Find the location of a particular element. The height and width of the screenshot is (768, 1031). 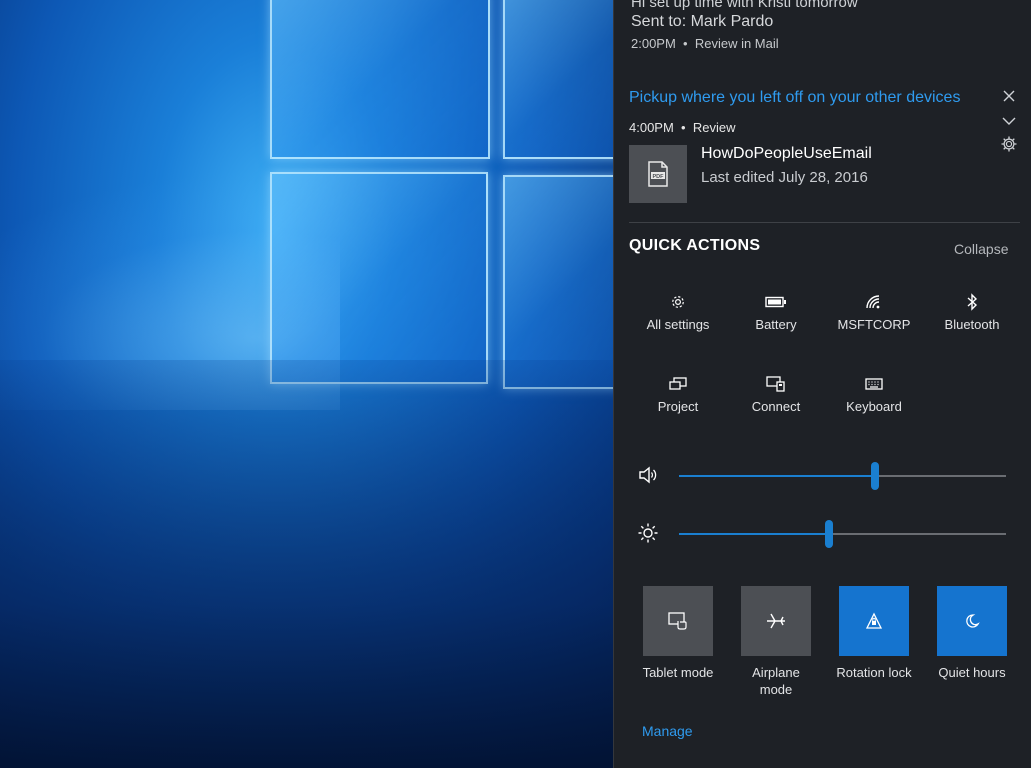

review-in-mail-link: Review in Mail is located at coordinates (737, 43).